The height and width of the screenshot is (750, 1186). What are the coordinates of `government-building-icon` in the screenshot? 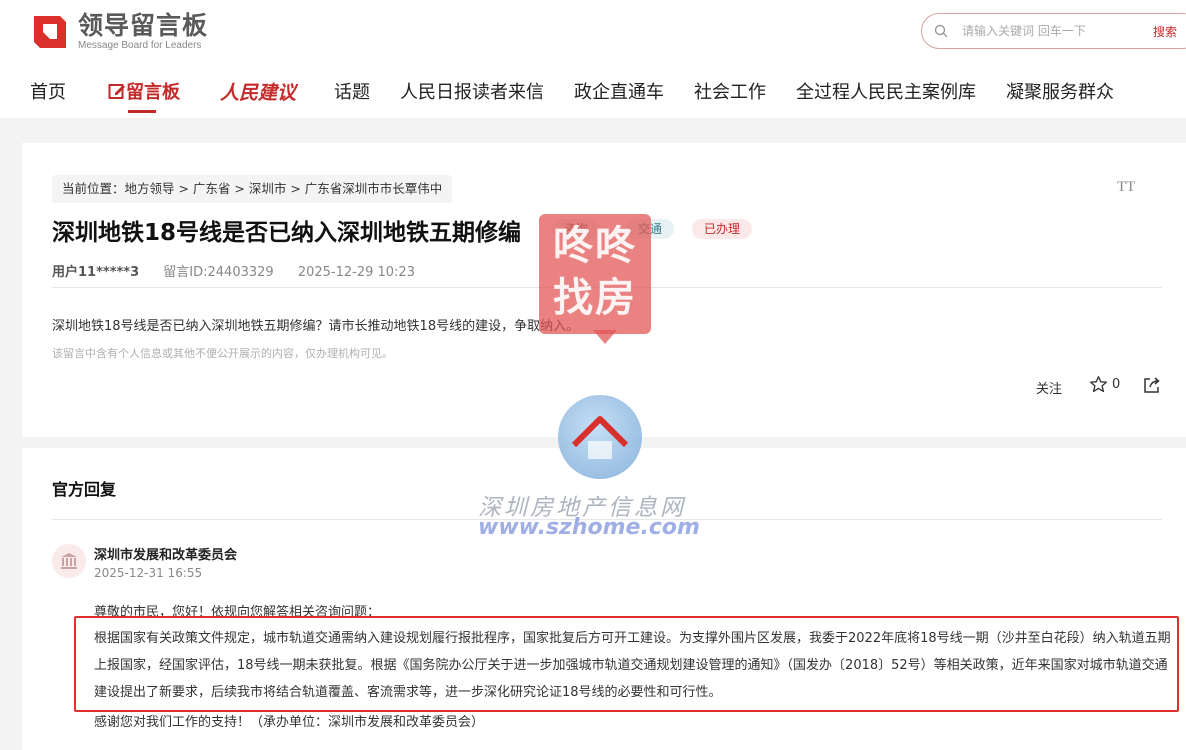 It's located at (69, 561).